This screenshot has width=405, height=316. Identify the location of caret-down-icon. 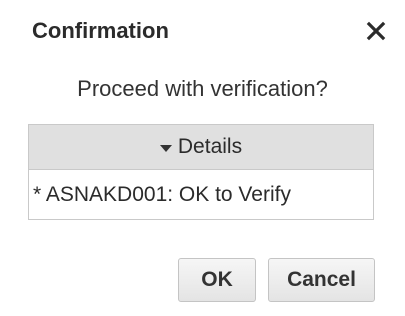
(165, 148).